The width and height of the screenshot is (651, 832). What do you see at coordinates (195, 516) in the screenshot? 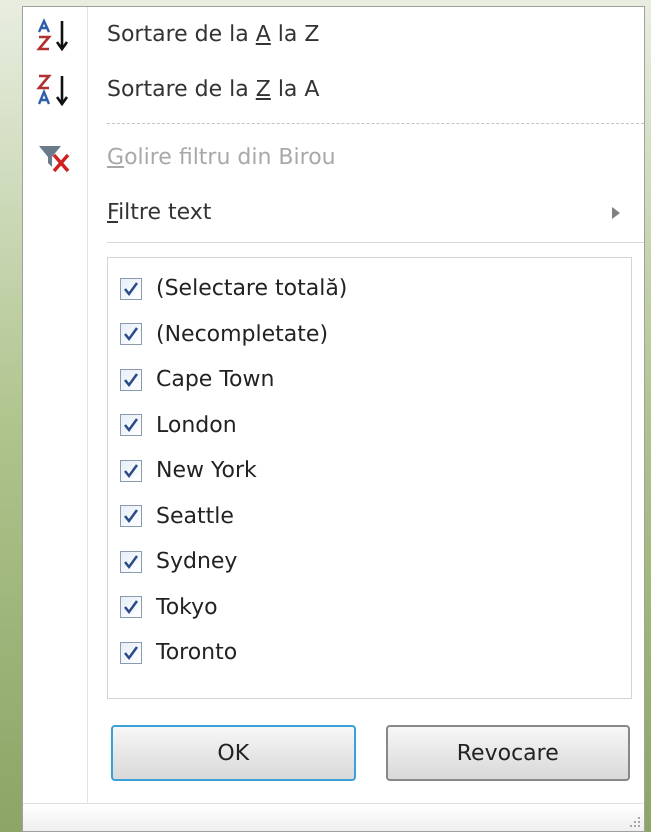
I see `value-label: Seattle` at bounding box center [195, 516].